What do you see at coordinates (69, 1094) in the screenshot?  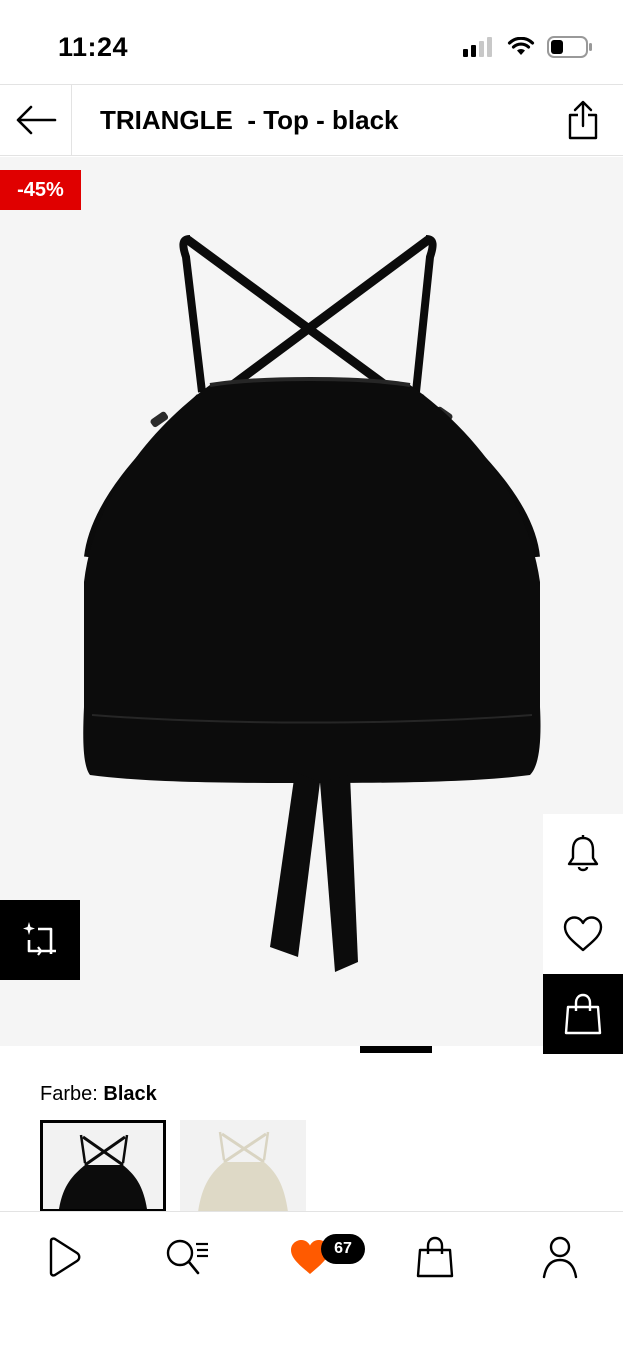 I see `color-label-prefix: Farbe:` at bounding box center [69, 1094].